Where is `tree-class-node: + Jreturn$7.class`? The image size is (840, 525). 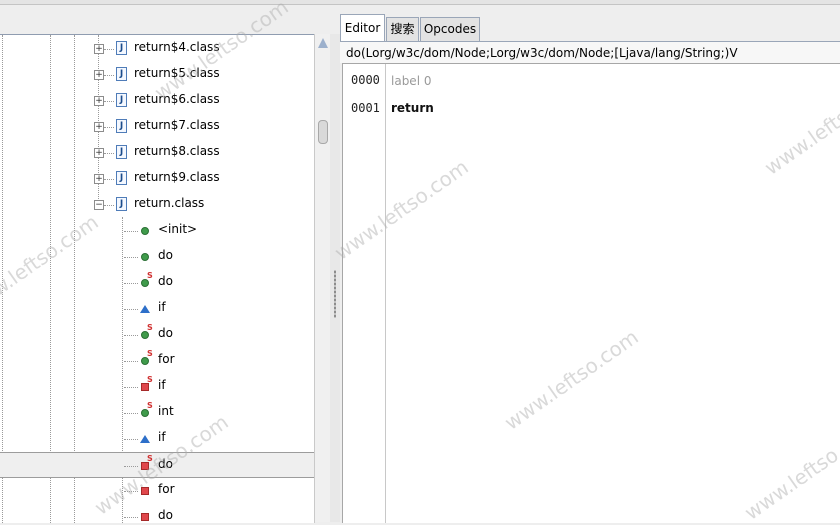
tree-class-node: + Jreturn$7.class is located at coordinates (157, 127).